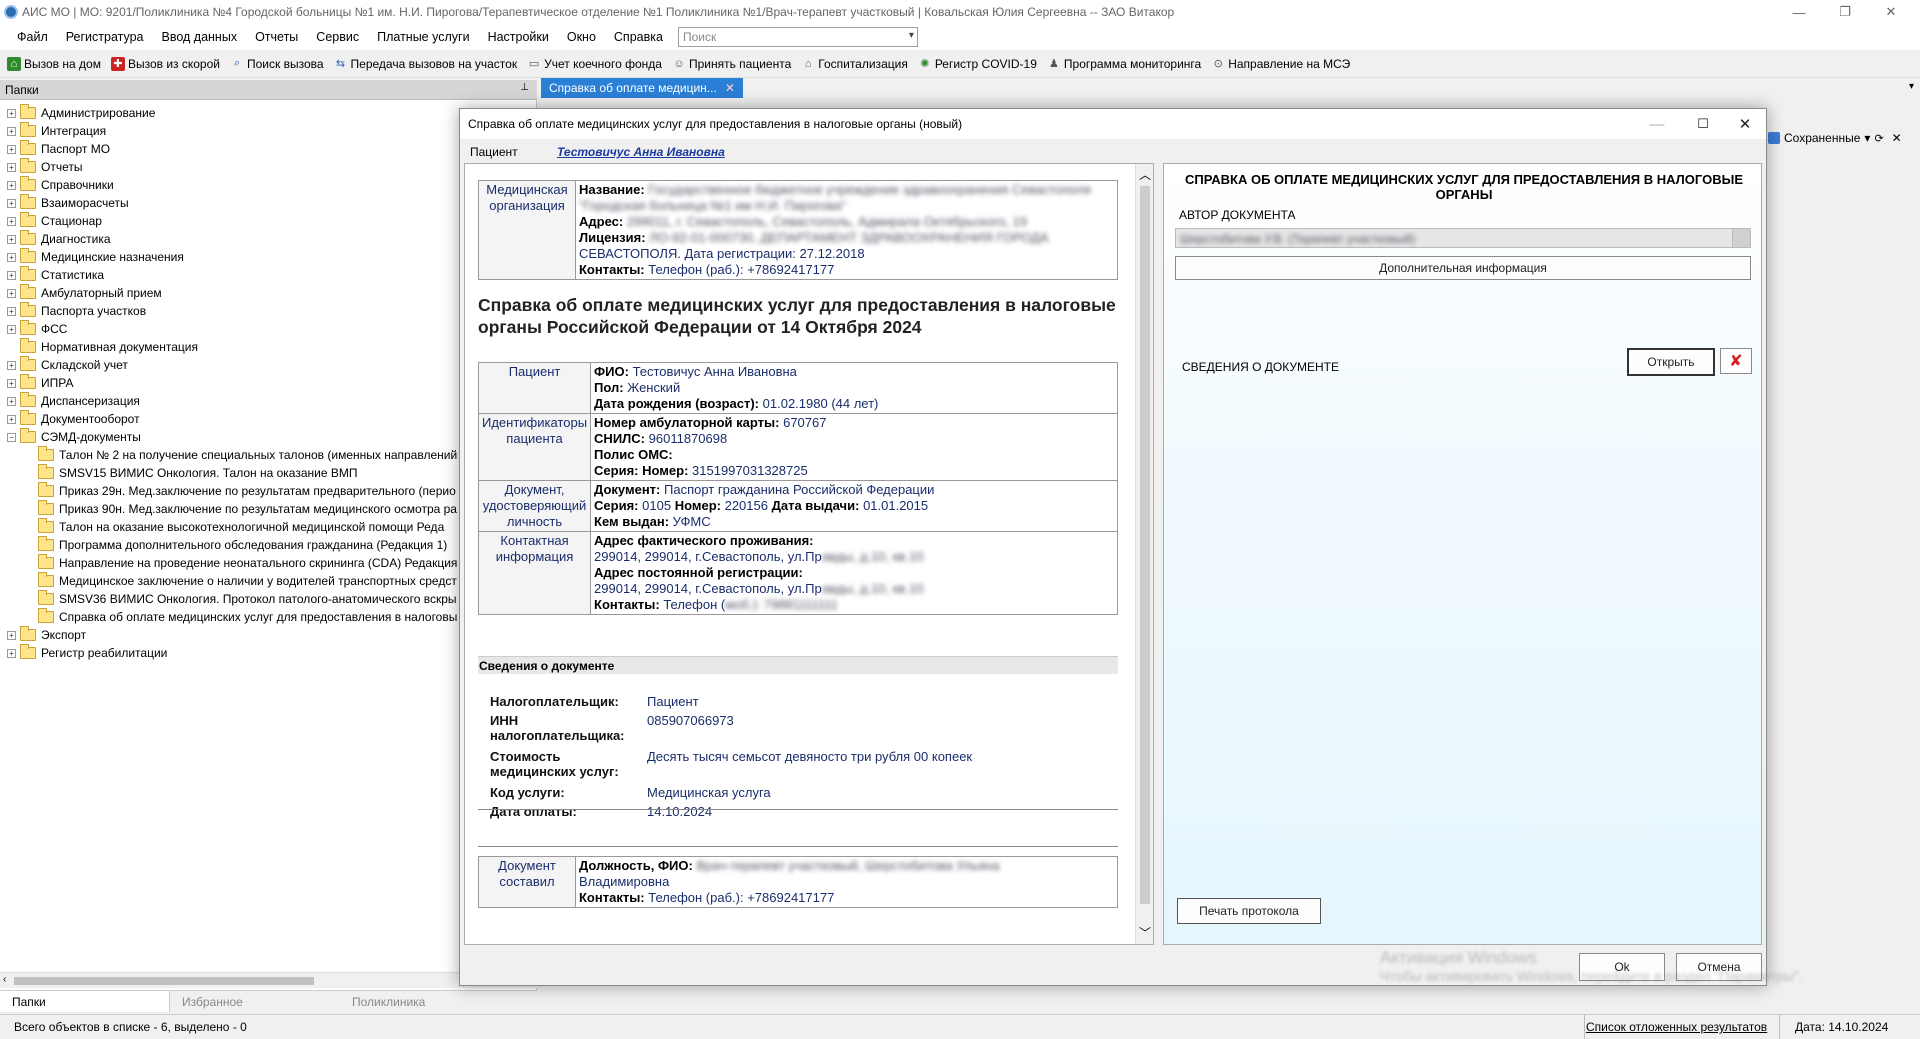 Image resolution: width=1920 pixels, height=1039 pixels. I want to click on tree-item: + Администрирование, so click(230, 113).